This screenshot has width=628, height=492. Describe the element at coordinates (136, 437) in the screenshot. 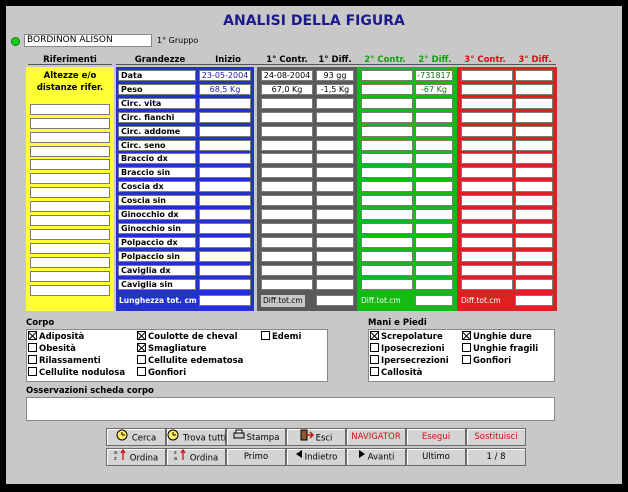

I see `cerca-button: Cerca` at that location.